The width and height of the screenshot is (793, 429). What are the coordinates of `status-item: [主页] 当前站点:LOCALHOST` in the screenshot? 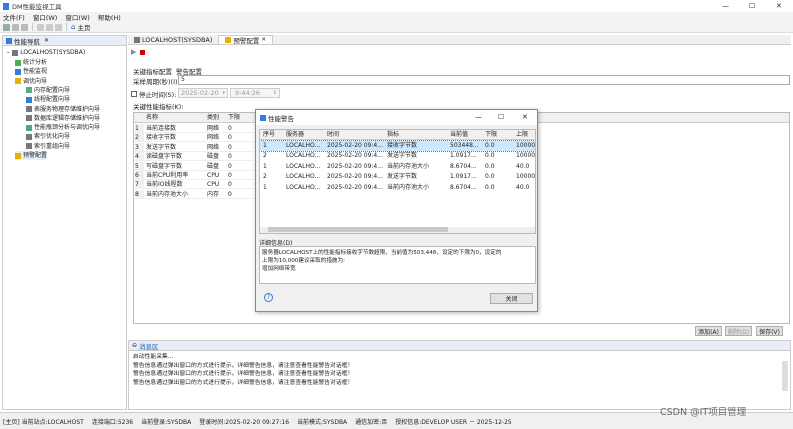 It's located at (43, 422).